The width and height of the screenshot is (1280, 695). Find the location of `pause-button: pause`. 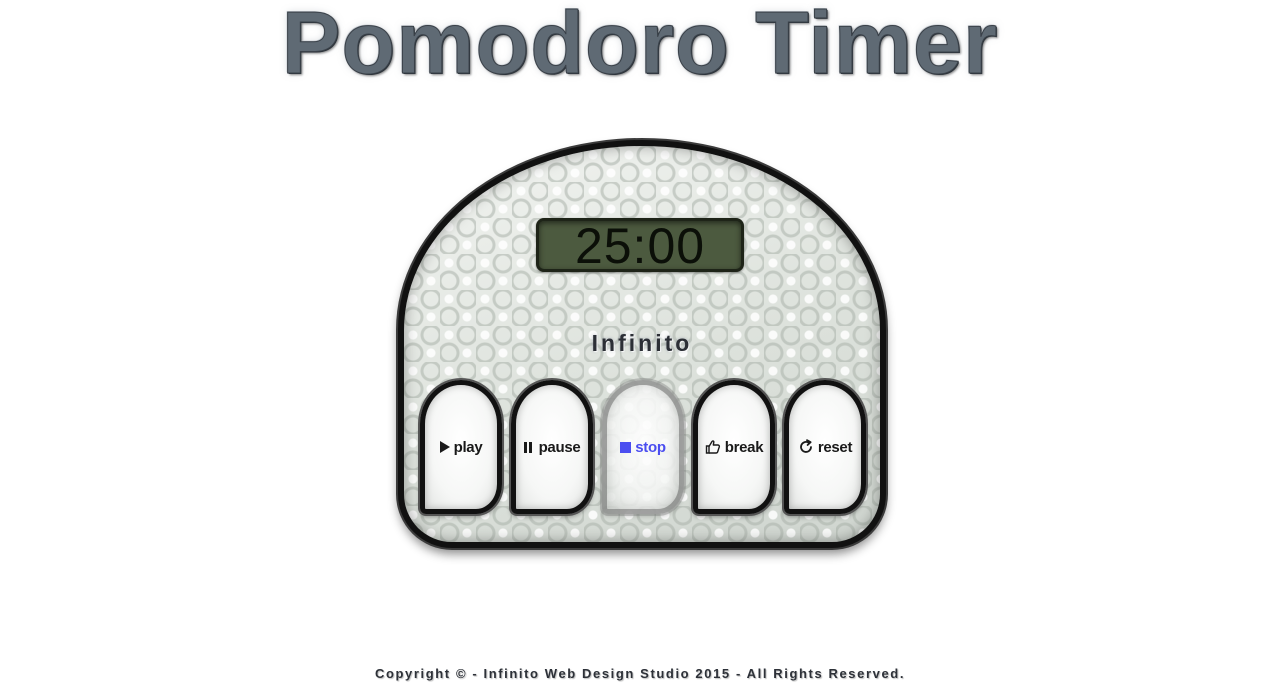

pause-button: pause is located at coordinates (552, 447).